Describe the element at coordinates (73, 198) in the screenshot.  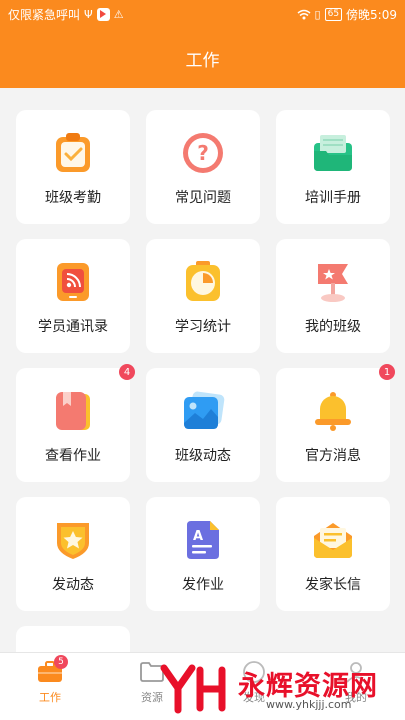
I see `tile-label: 班级考勤` at that location.